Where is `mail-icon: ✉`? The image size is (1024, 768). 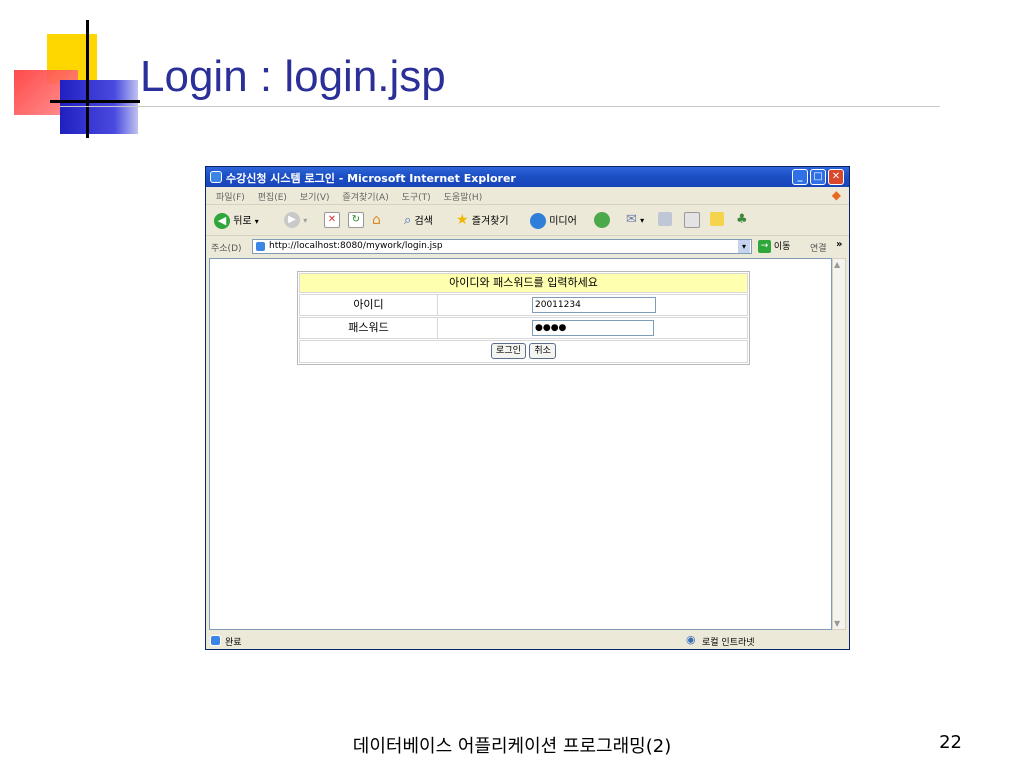 mail-icon: ✉ is located at coordinates (631, 219).